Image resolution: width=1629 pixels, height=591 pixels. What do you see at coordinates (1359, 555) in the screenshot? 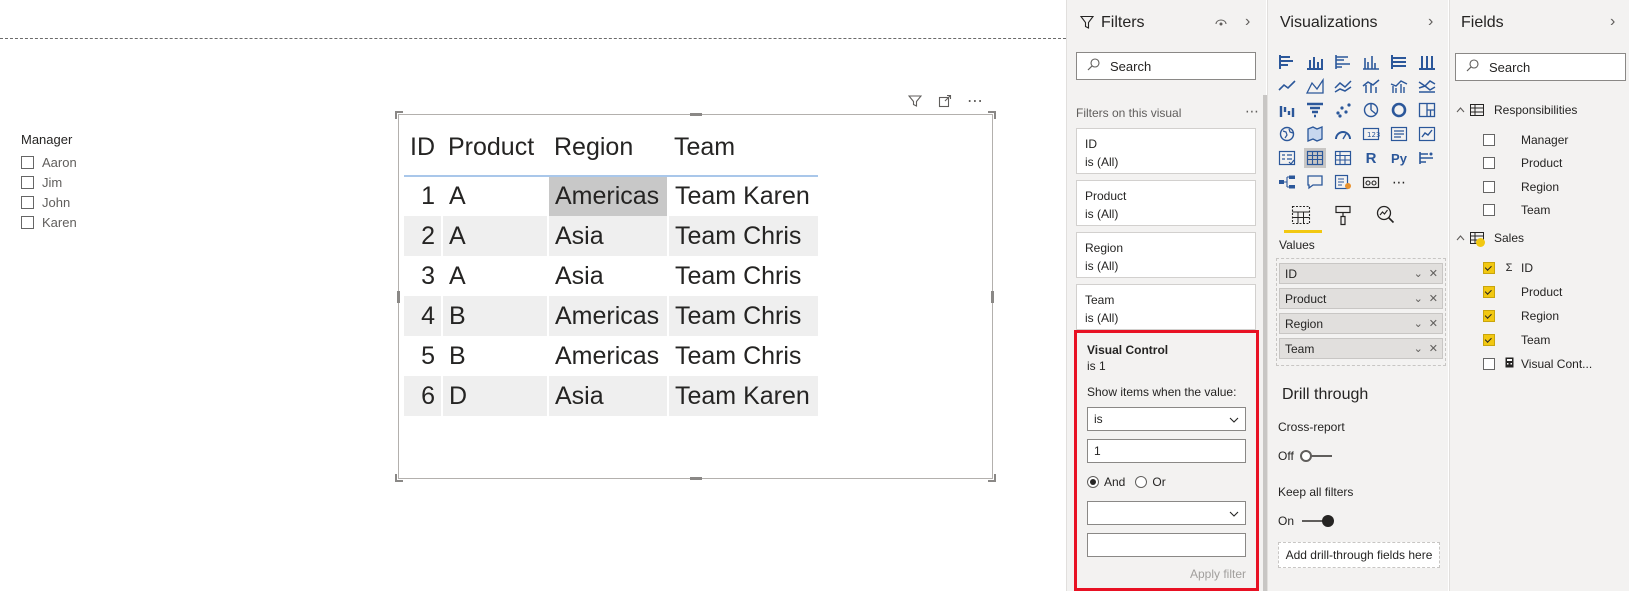
I see `drill-through-drop-zone: Add drill-through fields here` at bounding box center [1359, 555].